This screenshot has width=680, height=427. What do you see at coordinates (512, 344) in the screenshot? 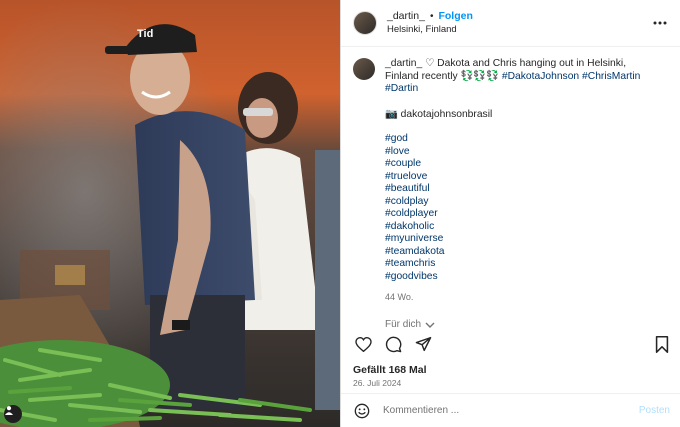
I see `post-actions` at bounding box center [512, 344].